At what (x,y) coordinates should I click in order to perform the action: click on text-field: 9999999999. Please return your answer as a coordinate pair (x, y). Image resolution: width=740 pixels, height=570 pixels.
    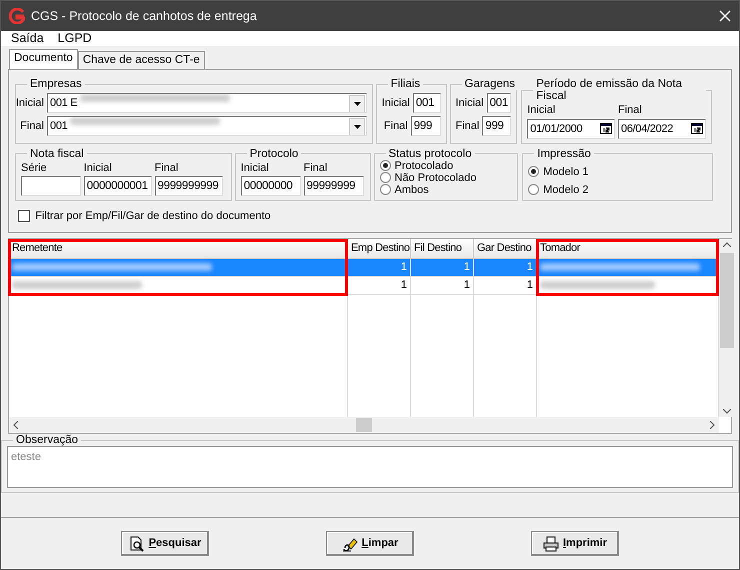
    Looking at the image, I should click on (188, 186).